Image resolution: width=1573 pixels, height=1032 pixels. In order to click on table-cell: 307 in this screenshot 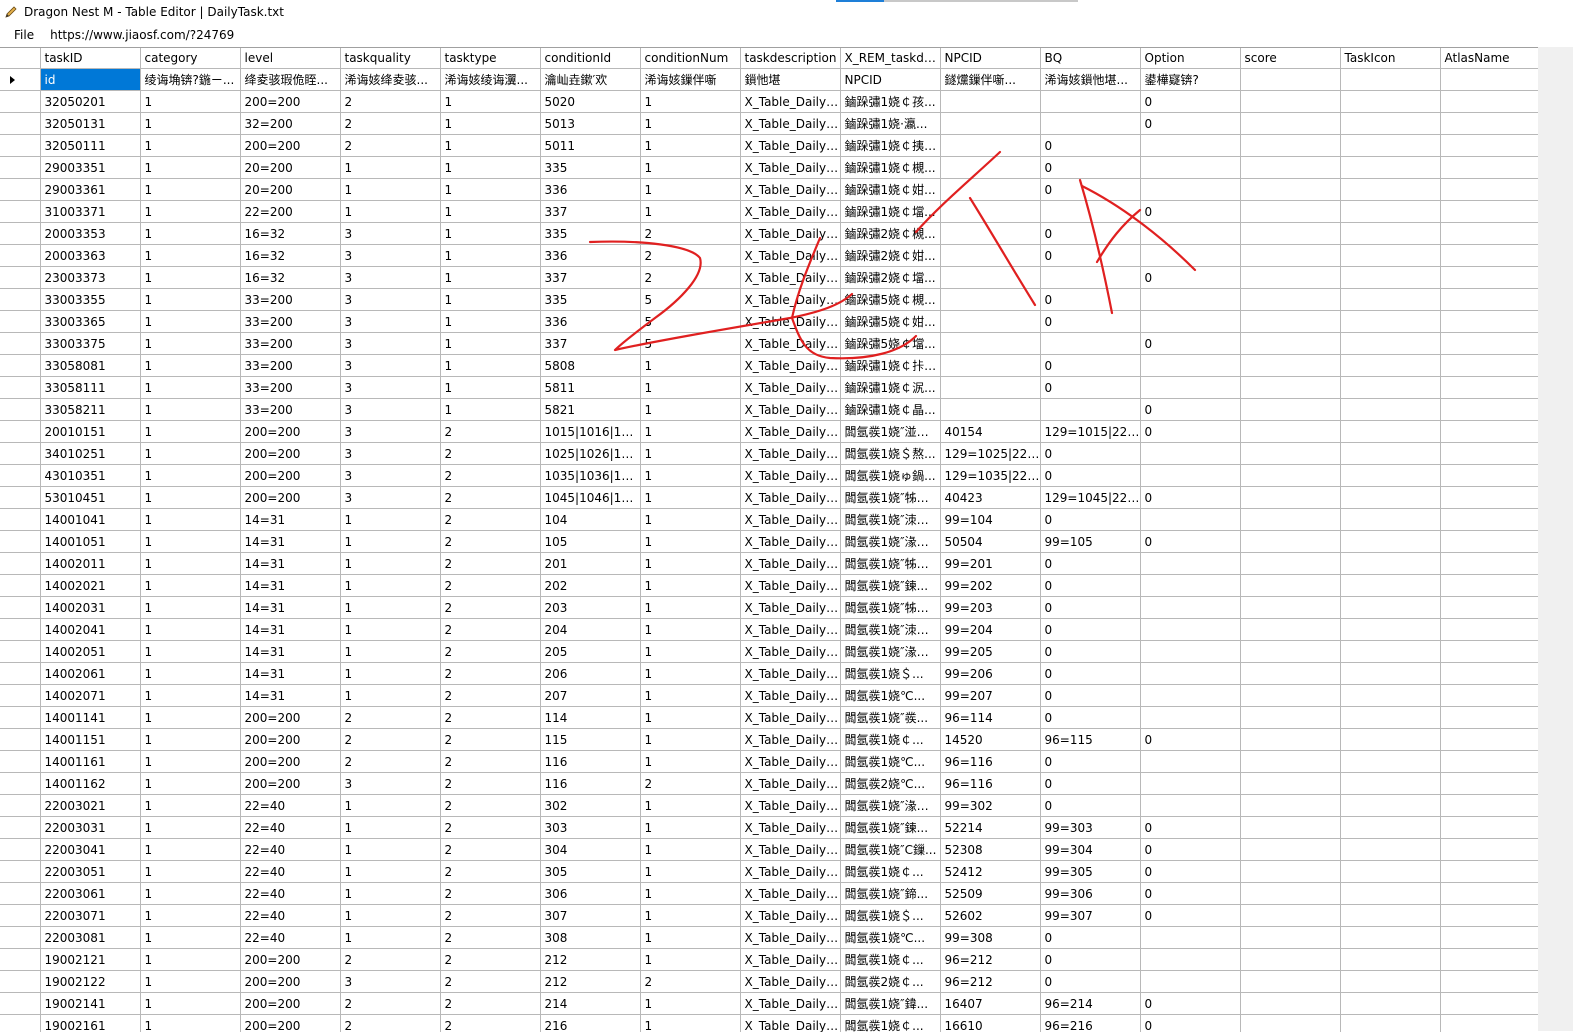, I will do `click(590, 916)`.